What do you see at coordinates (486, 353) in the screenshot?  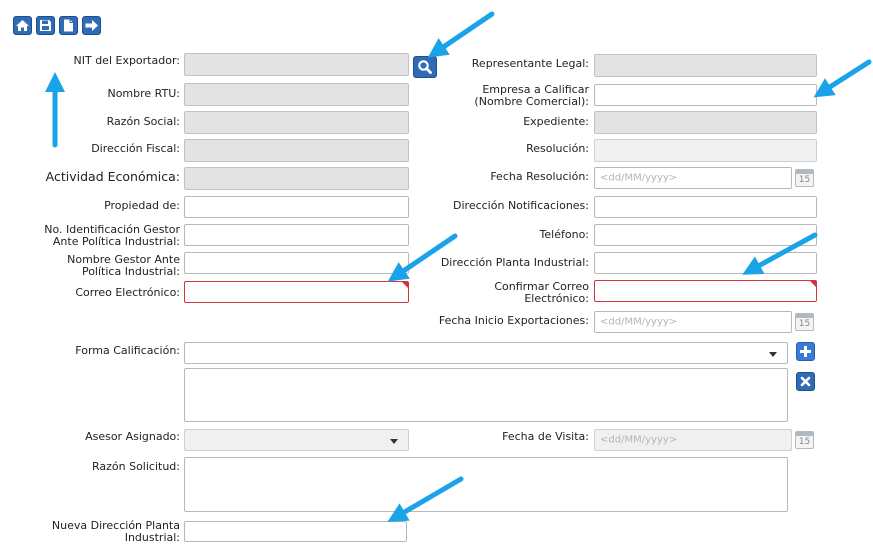 I see `forma-calificacion-select` at bounding box center [486, 353].